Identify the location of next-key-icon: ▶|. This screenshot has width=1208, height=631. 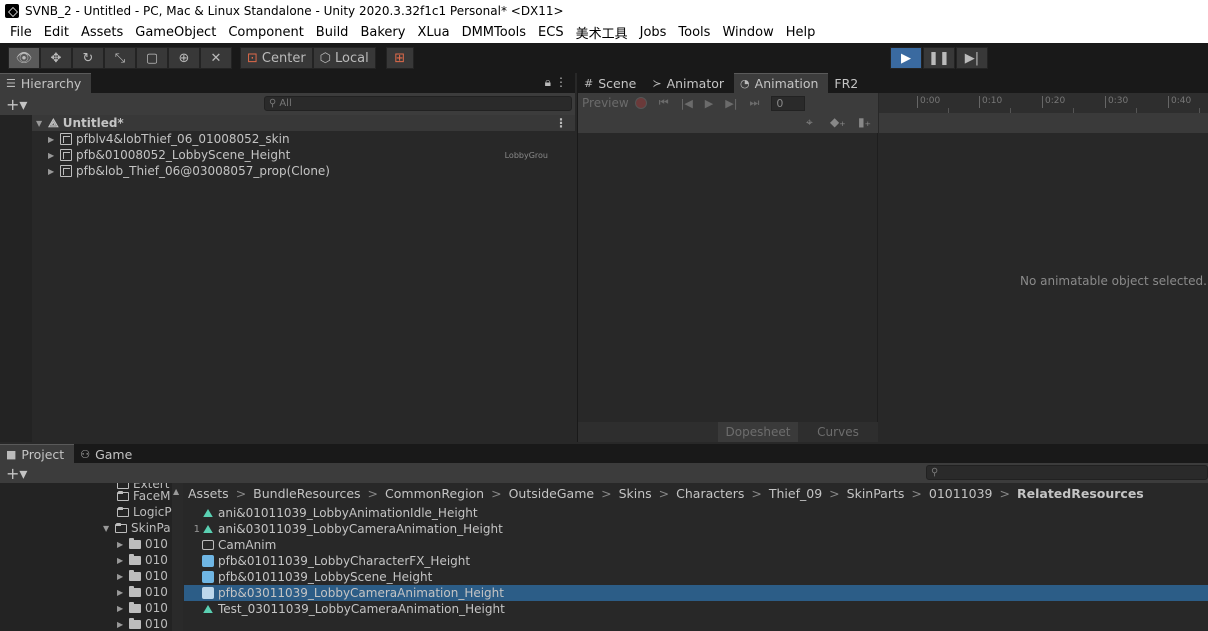
(731, 103).